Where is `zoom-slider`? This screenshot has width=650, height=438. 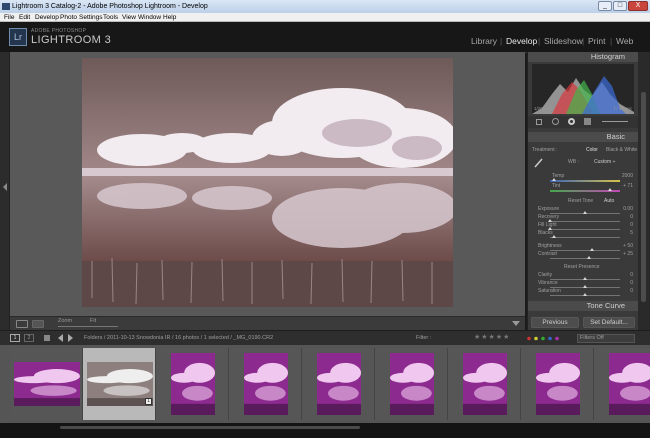 zoom-slider is located at coordinates (88, 326).